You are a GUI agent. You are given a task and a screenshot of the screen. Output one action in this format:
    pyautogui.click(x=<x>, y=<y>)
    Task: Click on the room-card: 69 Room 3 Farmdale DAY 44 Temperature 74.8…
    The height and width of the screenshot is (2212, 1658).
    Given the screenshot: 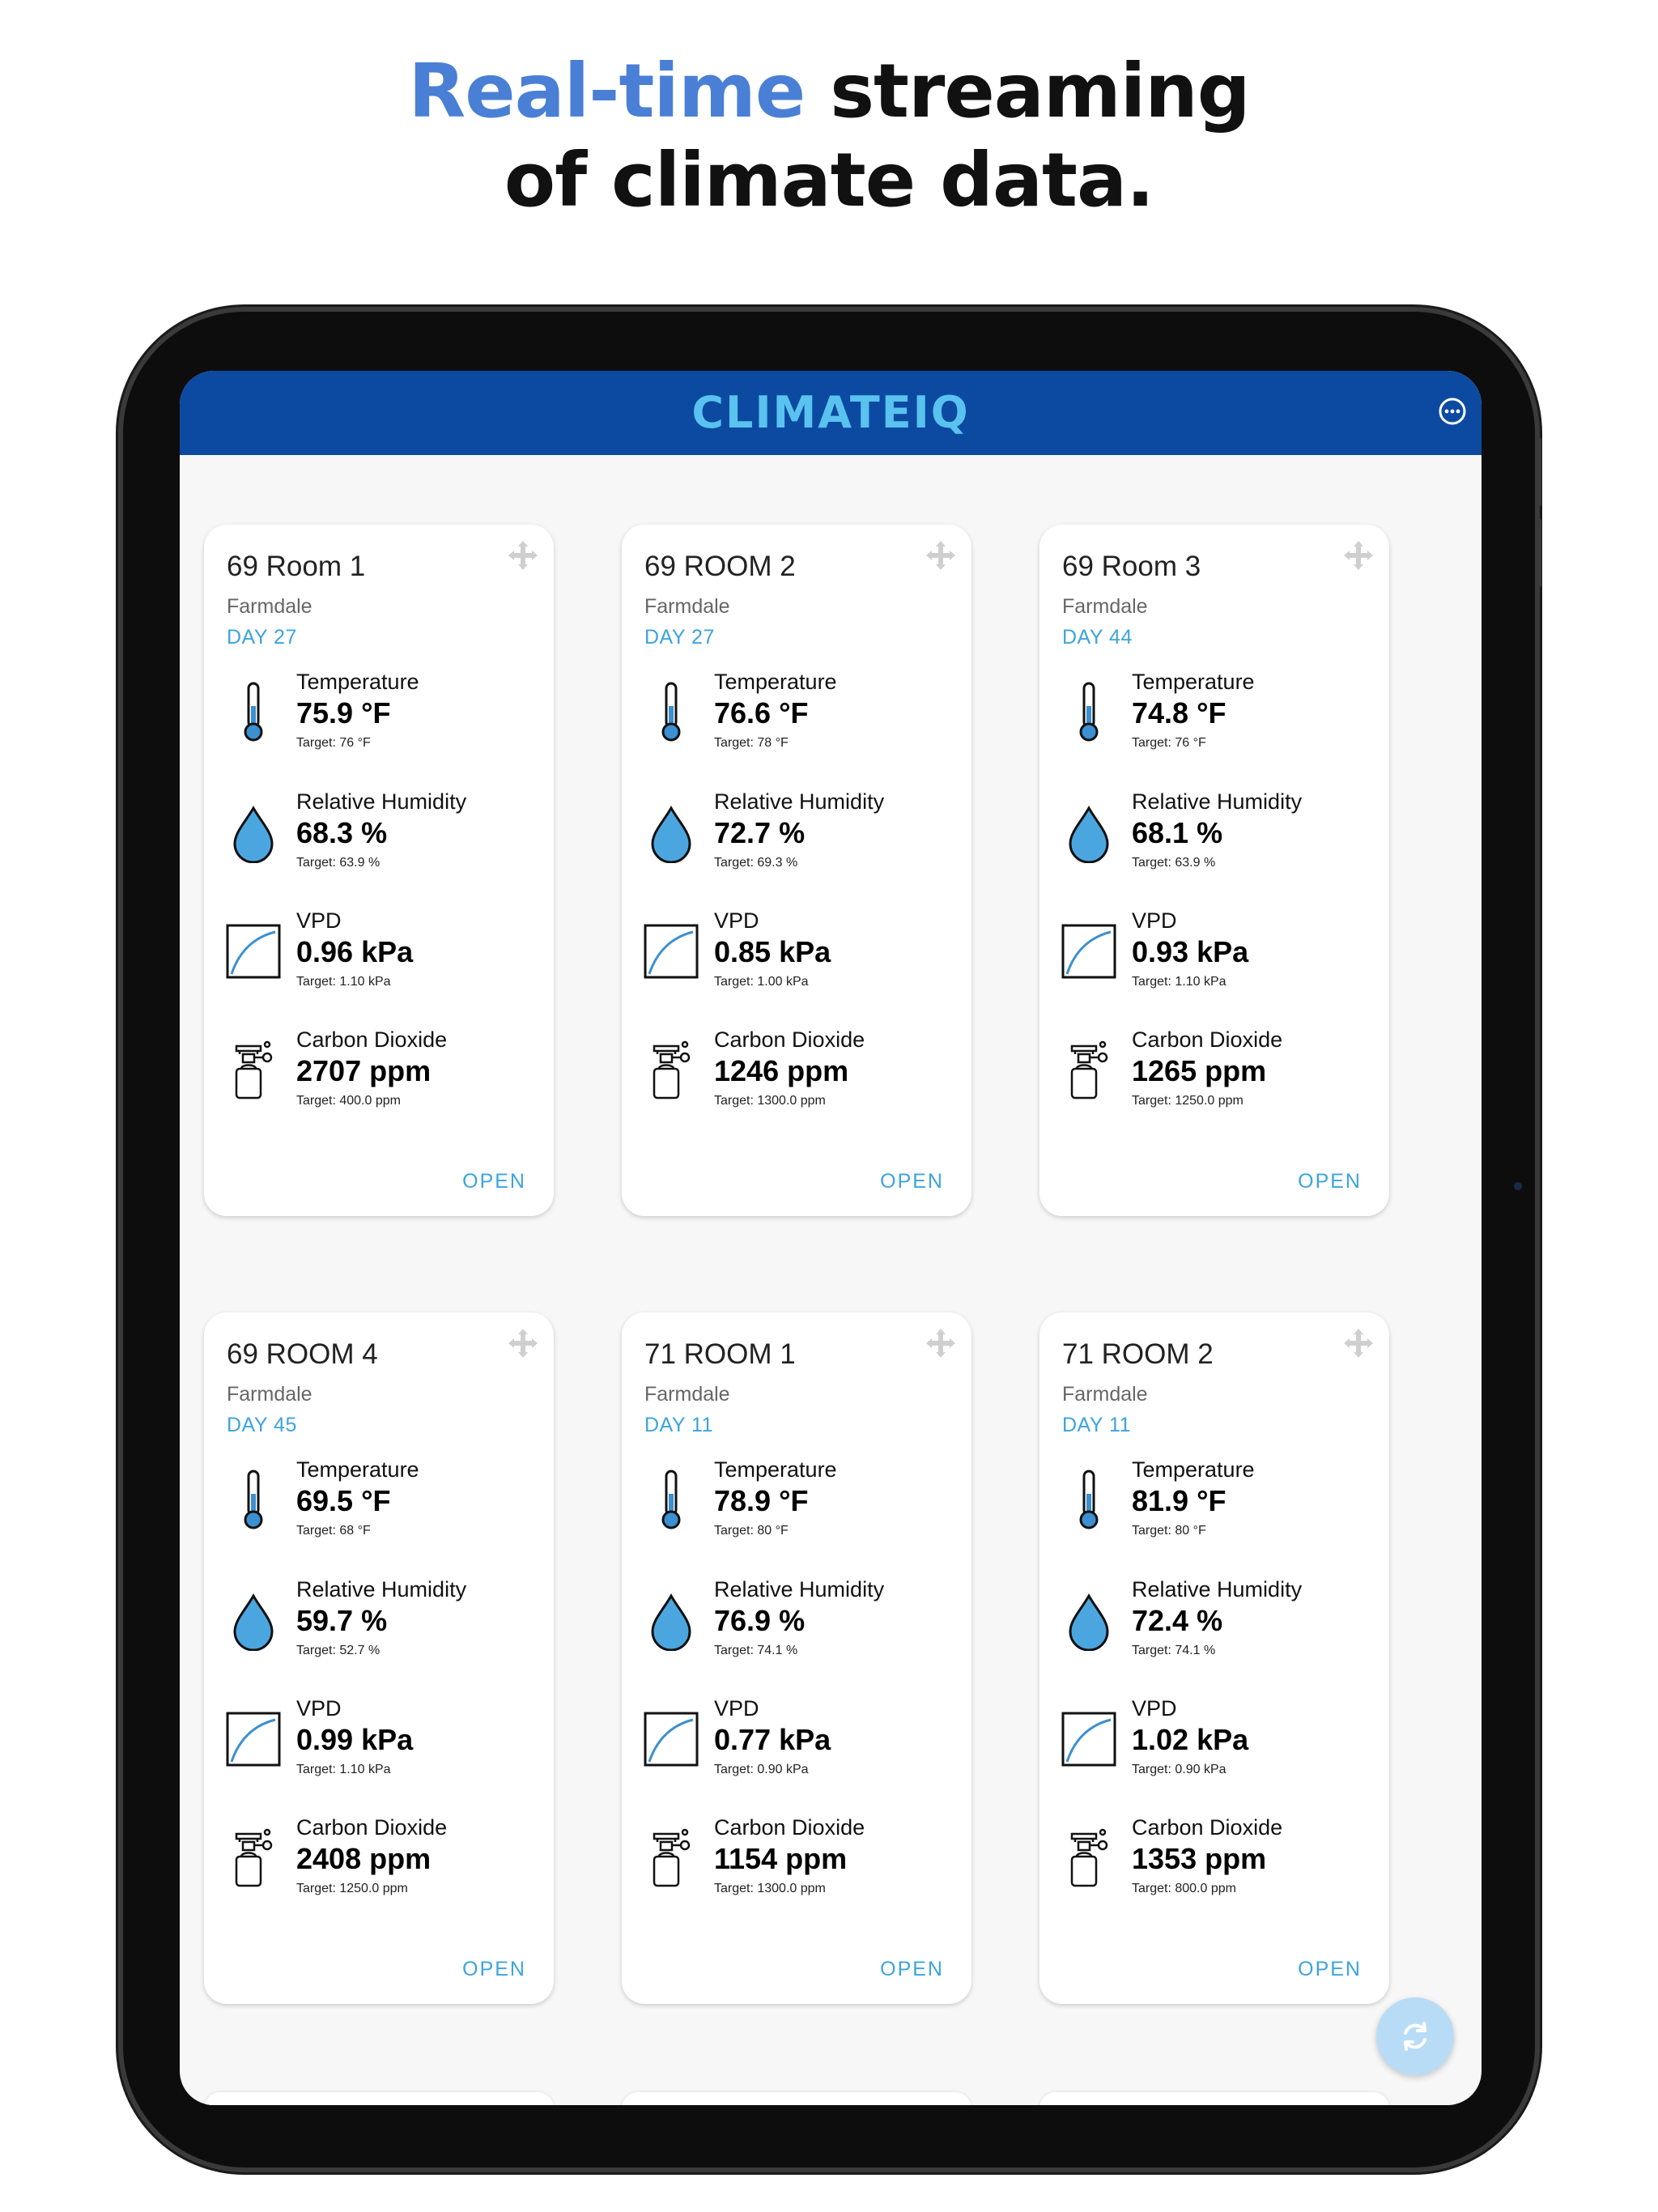 What is the action you would take?
    pyautogui.click(x=1214, y=870)
    